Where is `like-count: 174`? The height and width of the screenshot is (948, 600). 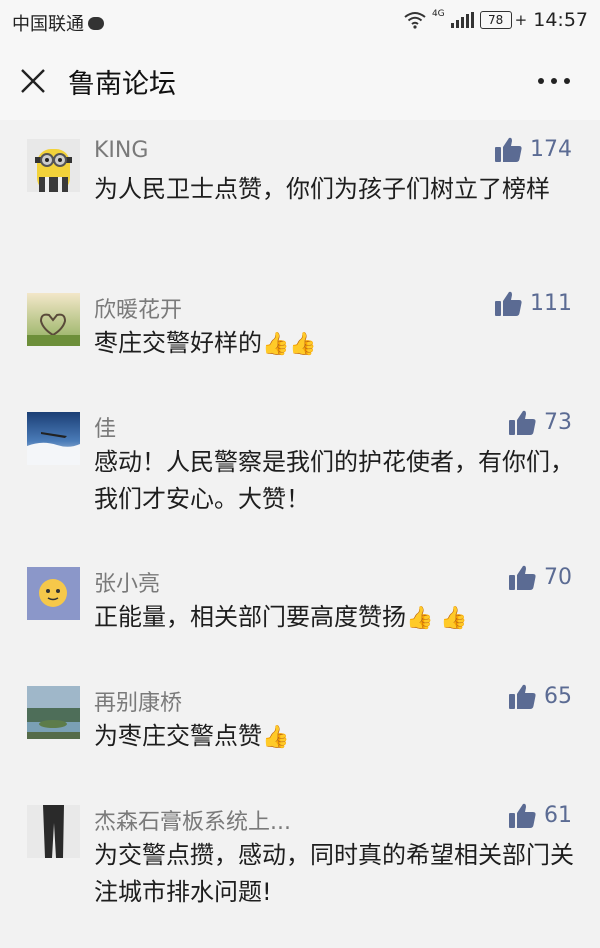
like-count: 174 is located at coordinates (551, 149).